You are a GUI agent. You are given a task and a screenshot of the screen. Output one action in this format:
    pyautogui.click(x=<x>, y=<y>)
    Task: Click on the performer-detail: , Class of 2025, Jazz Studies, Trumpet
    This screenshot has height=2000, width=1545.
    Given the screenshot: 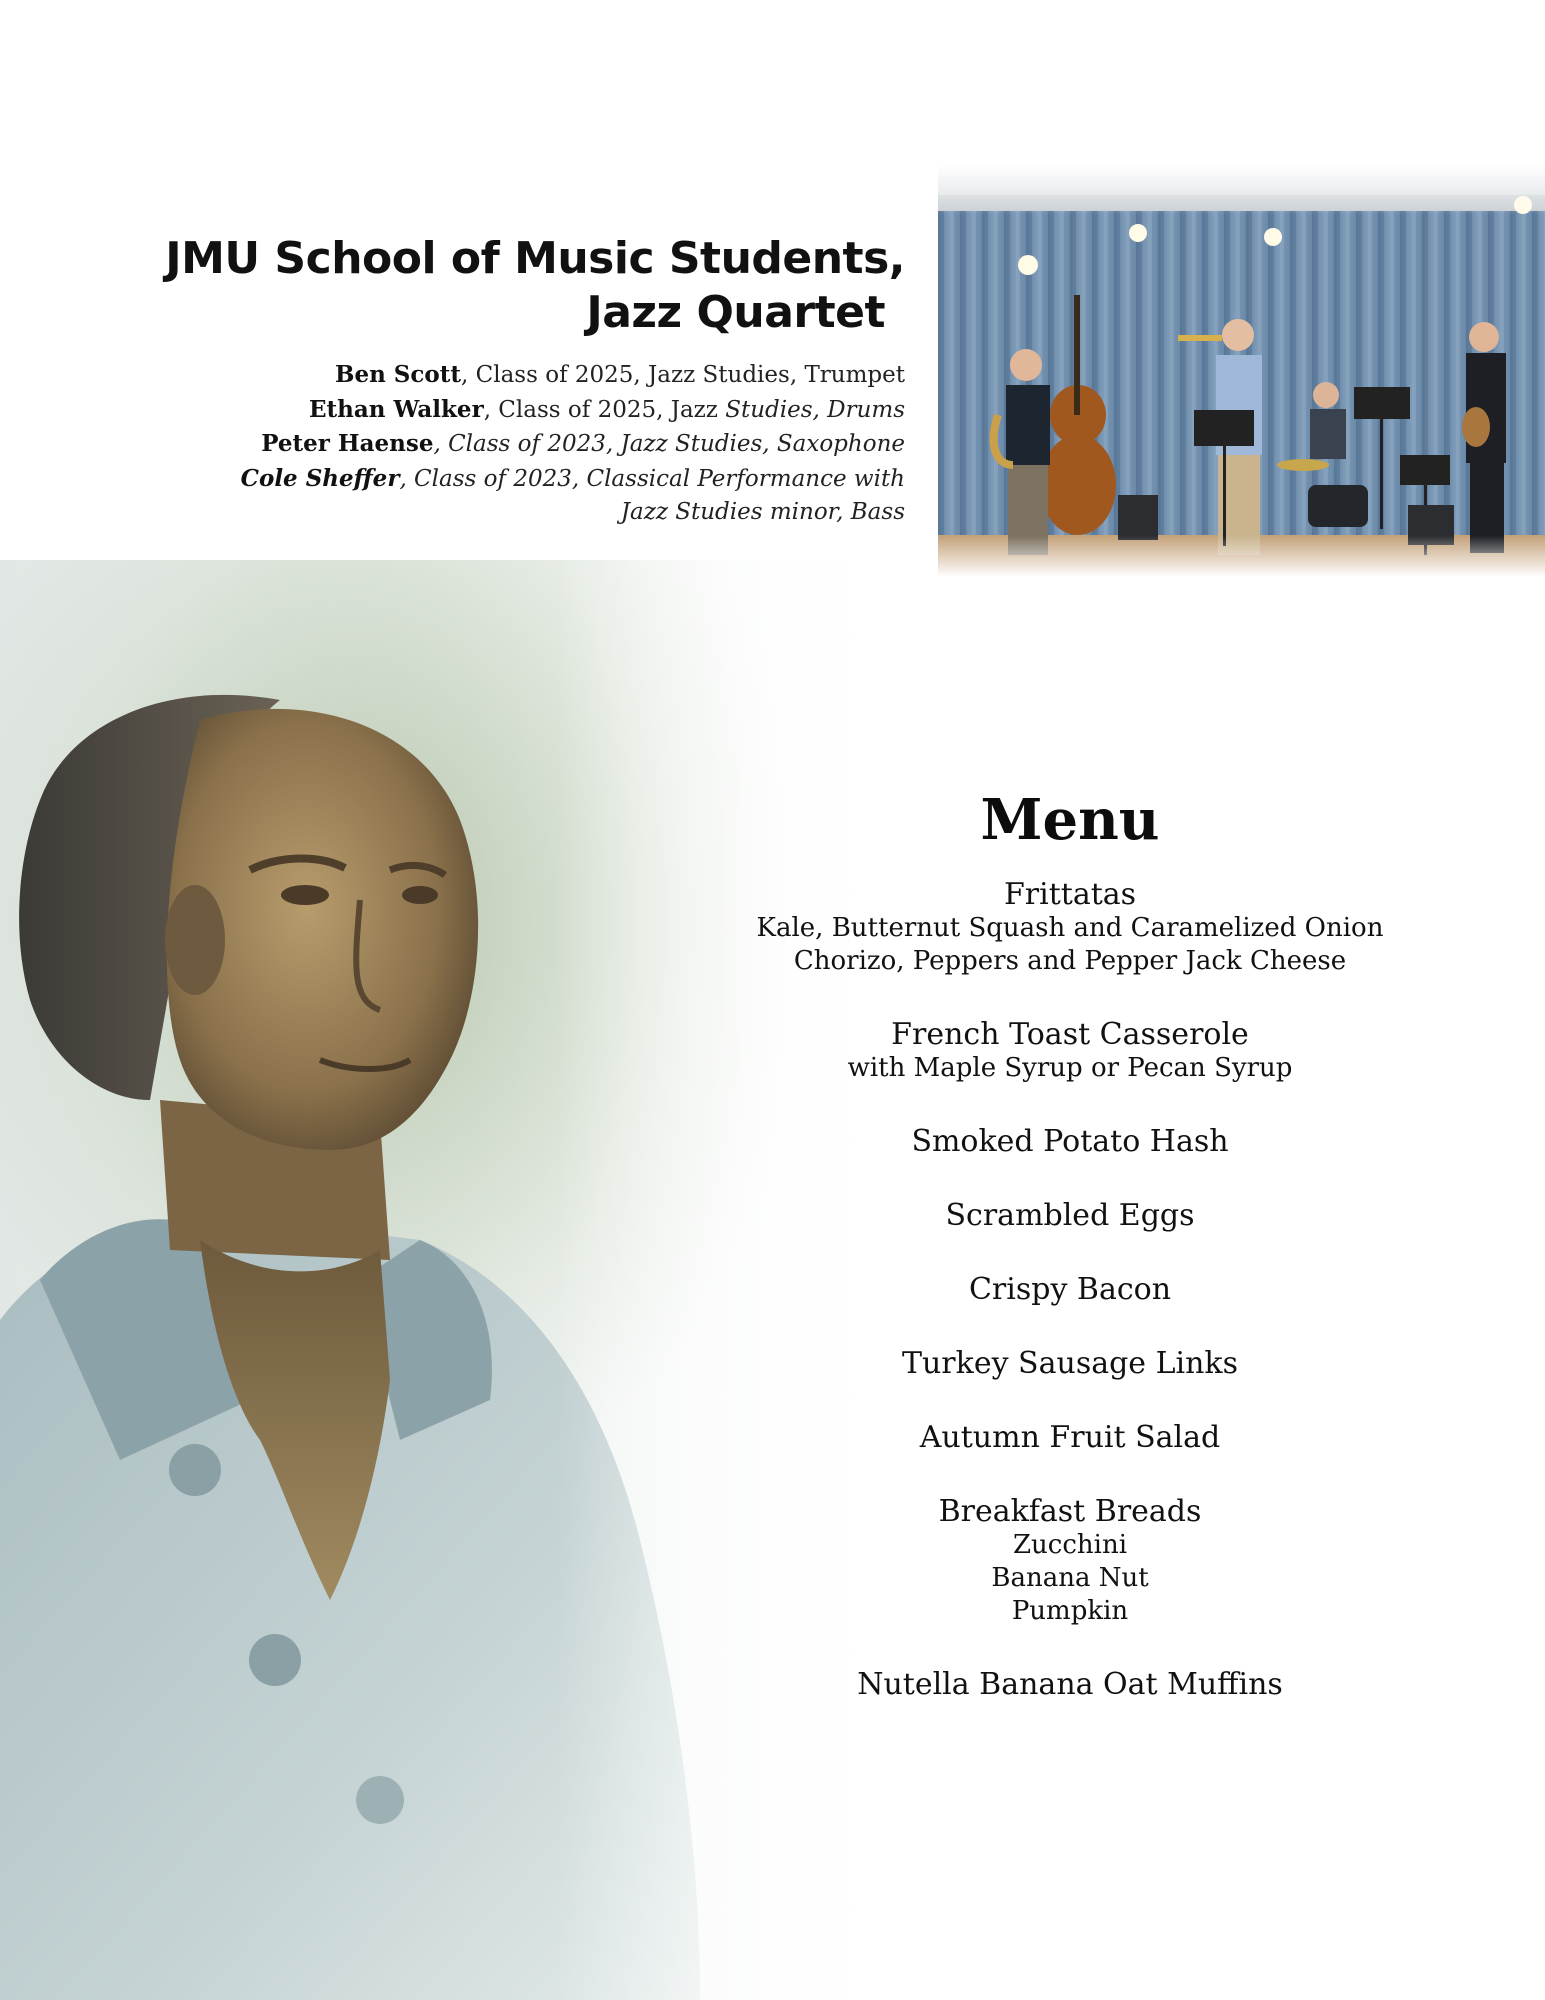 What is the action you would take?
    pyautogui.click(x=683, y=375)
    